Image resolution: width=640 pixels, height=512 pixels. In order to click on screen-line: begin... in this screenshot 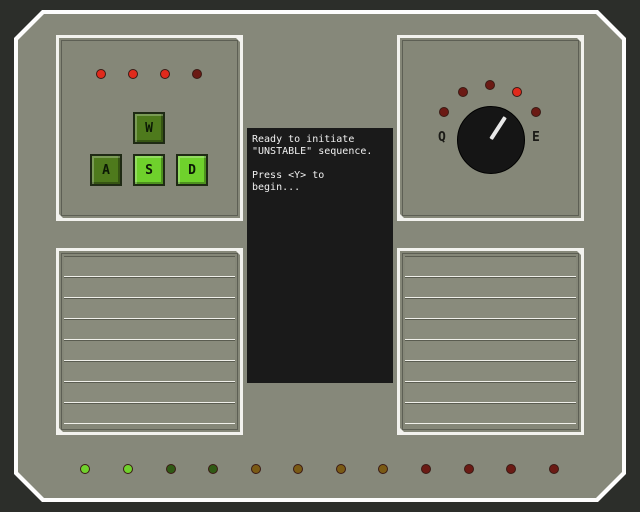, I will do `click(276, 187)`.